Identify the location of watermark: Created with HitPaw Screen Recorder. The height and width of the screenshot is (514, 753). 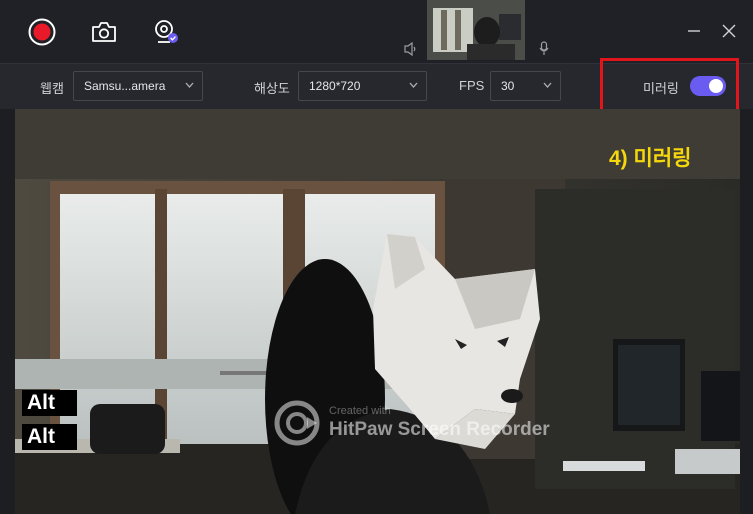
(411, 423).